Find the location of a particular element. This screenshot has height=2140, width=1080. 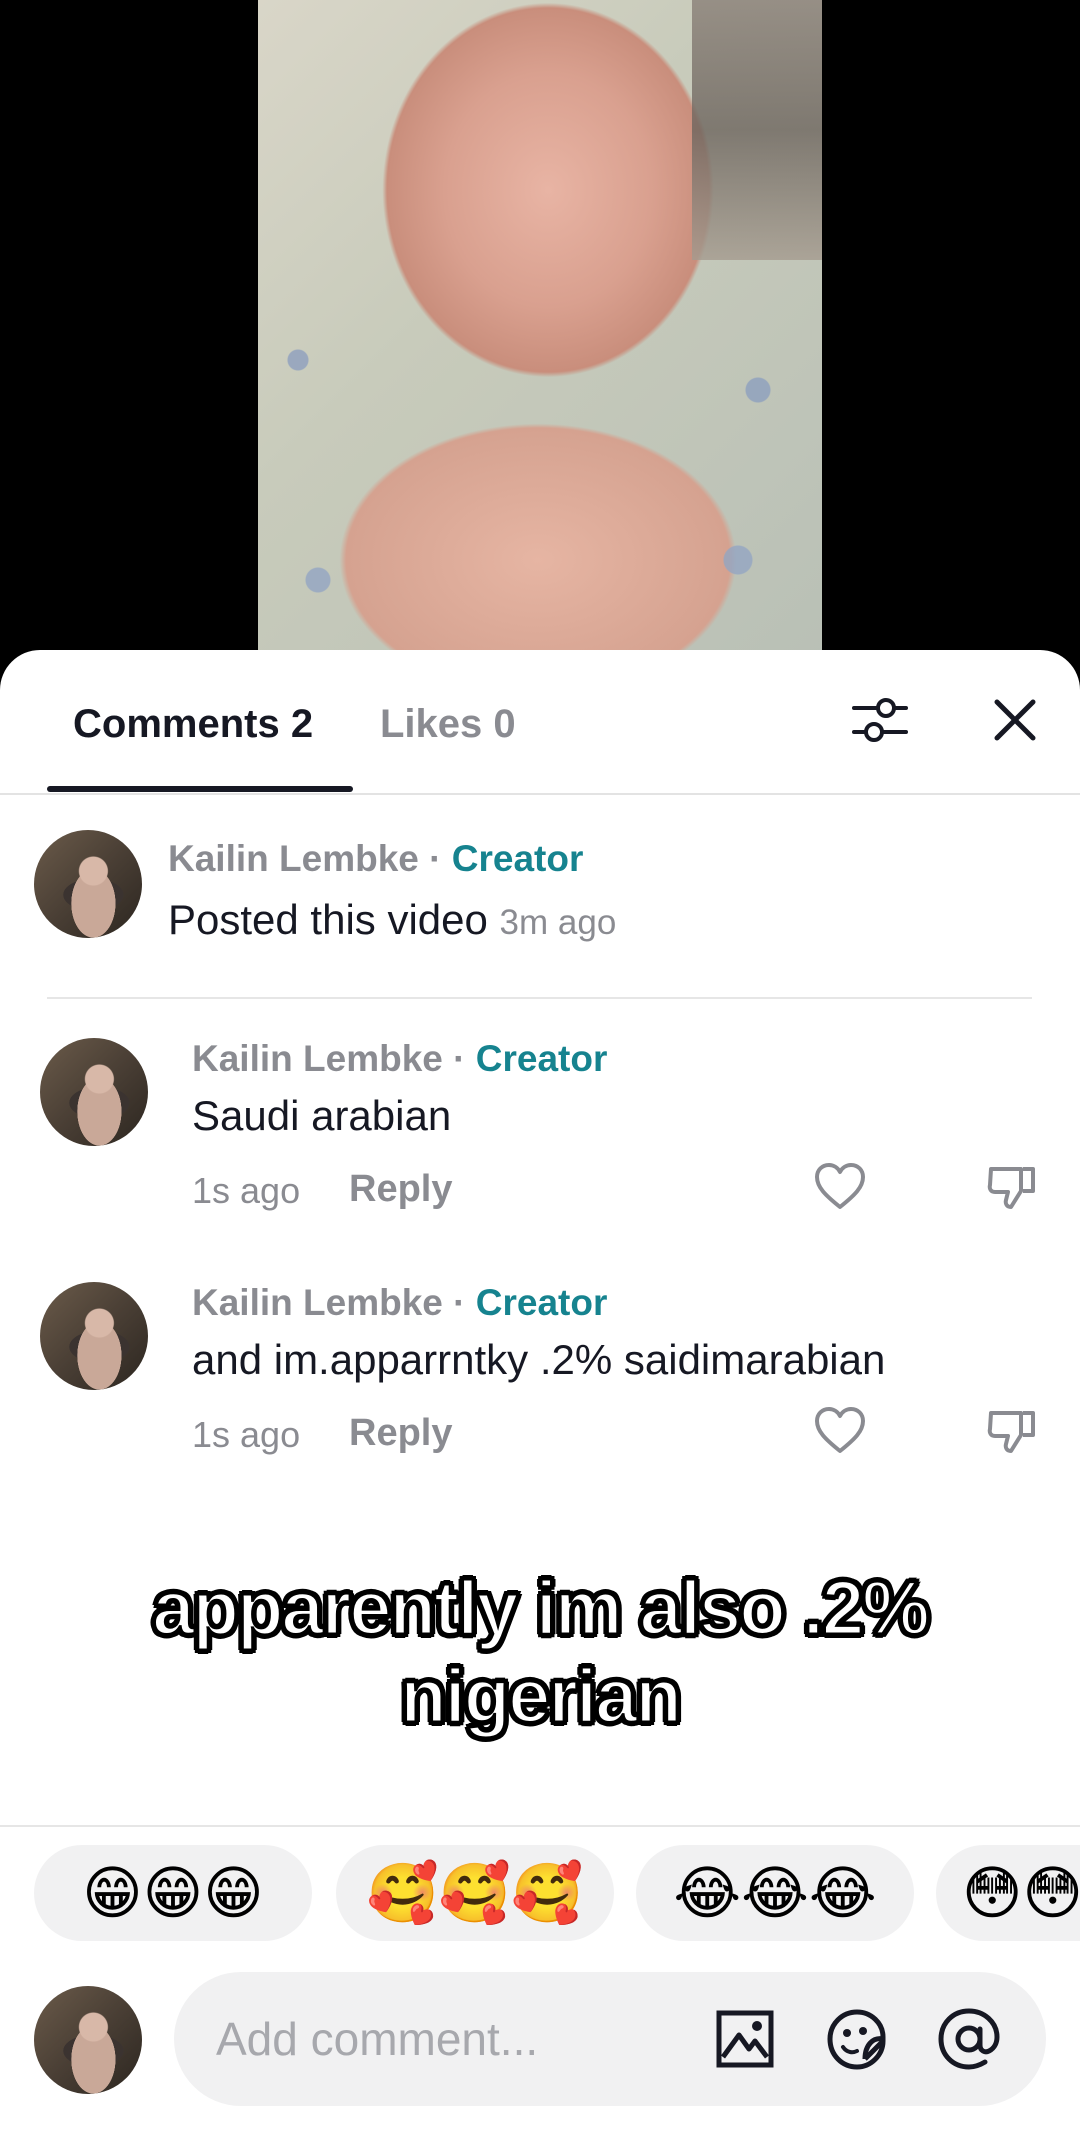

emoji-heart-eyes-button: 🥰🥰🥰 is located at coordinates (475, 1893).